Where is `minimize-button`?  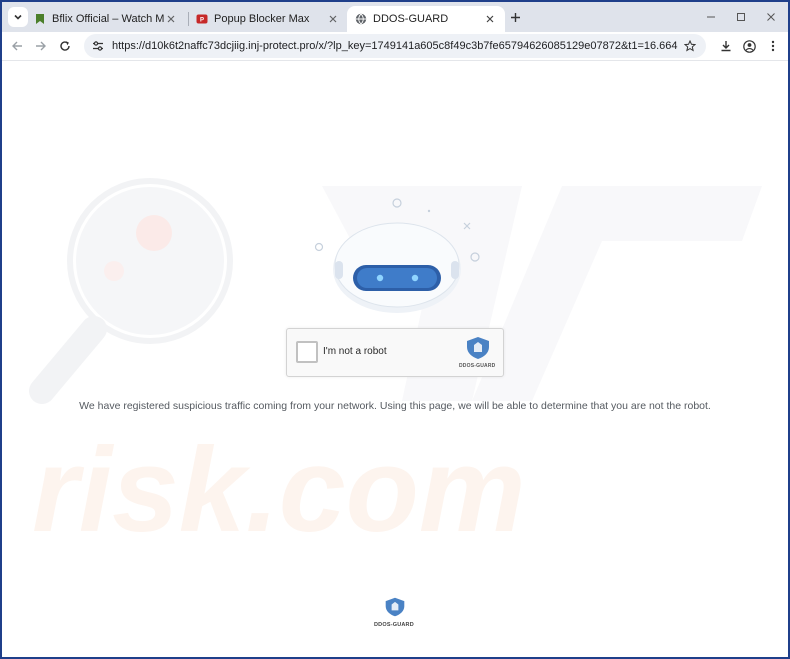 minimize-button is located at coordinates (711, 17).